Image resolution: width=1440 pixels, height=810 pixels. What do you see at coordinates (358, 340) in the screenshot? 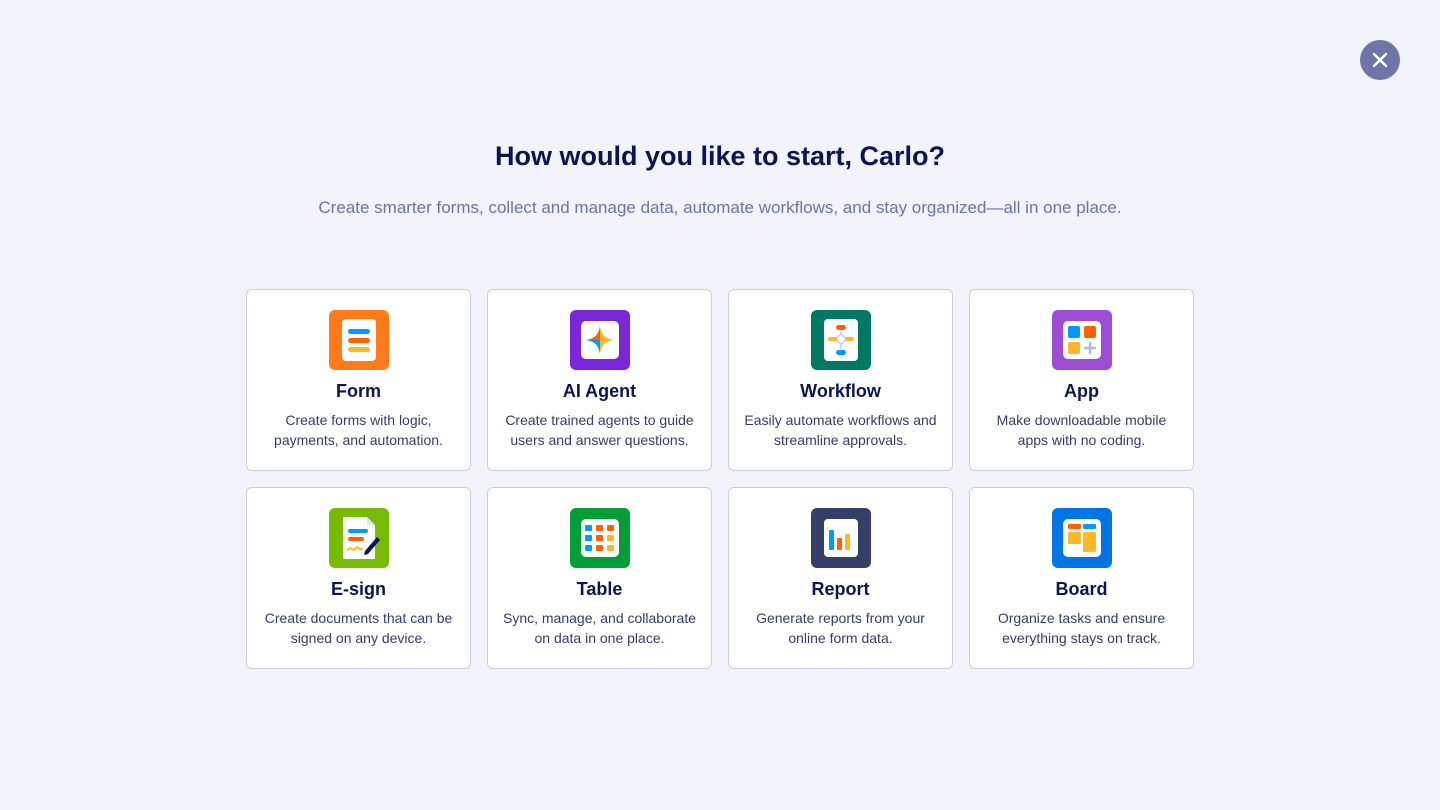
I see `form-icon` at bounding box center [358, 340].